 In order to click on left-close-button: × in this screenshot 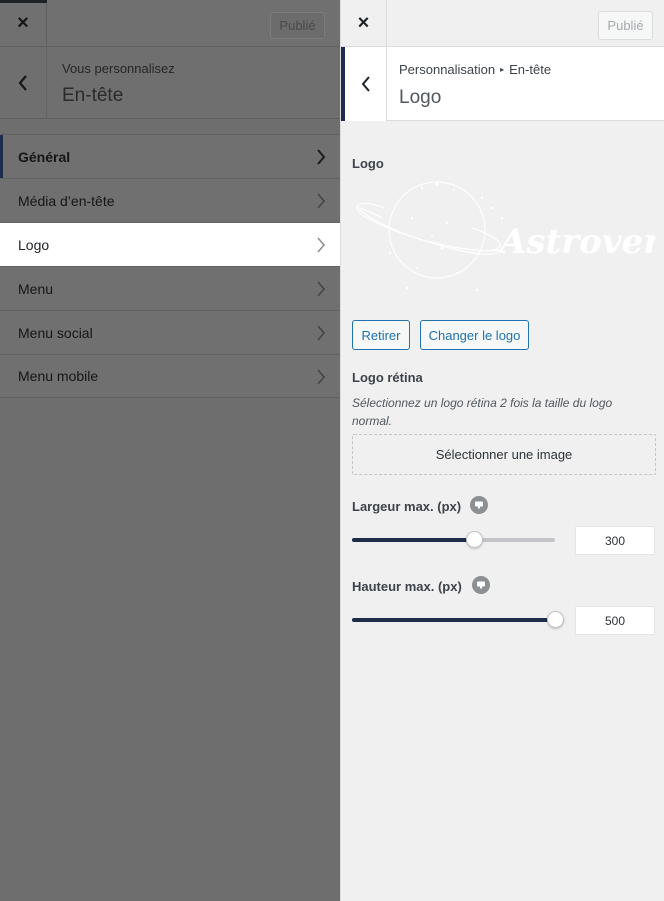, I will do `click(23, 23)`.